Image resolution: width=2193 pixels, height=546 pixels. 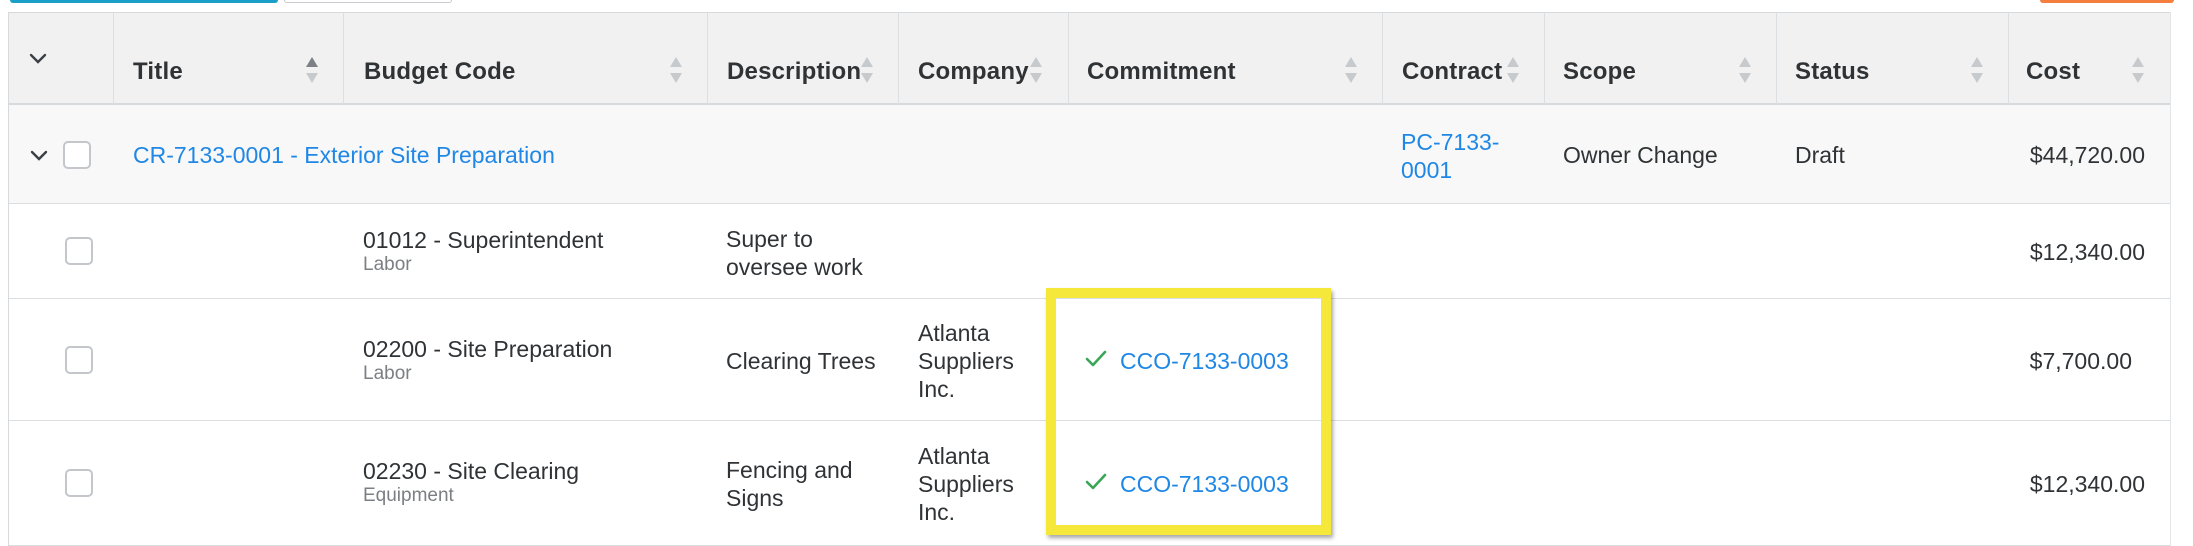 What do you see at coordinates (794, 71) in the screenshot?
I see `header-description-label: Description` at bounding box center [794, 71].